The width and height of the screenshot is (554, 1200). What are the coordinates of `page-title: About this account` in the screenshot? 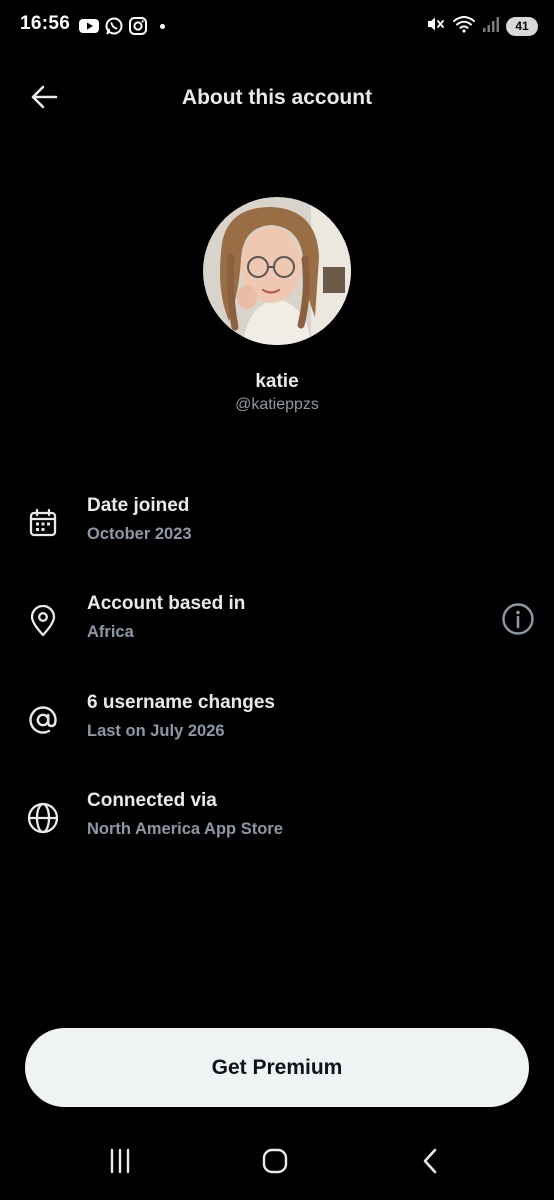 It's located at (277, 97).